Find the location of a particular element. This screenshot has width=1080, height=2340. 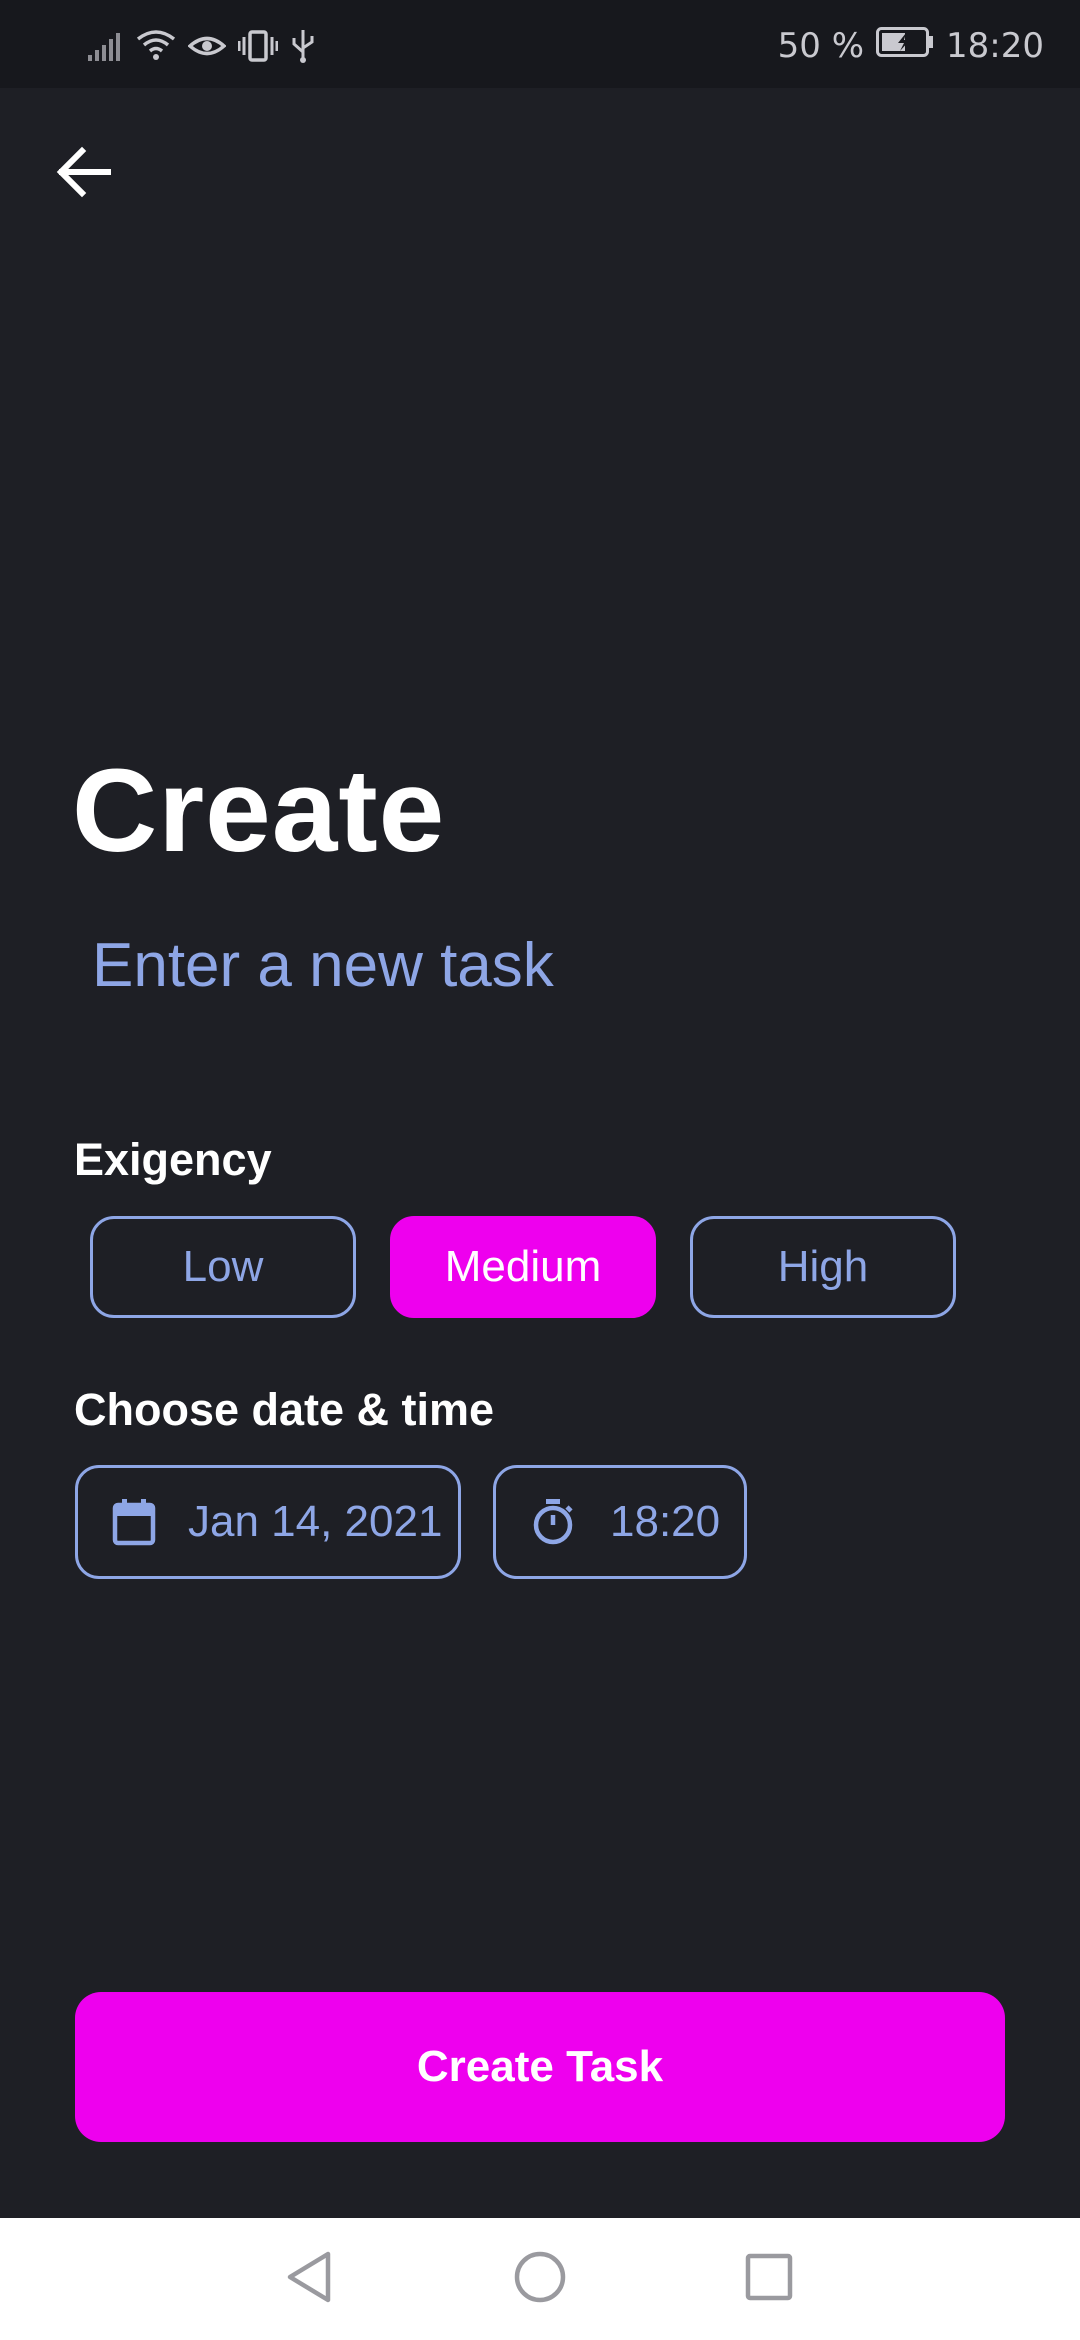

calendar-icon is located at coordinates (134, 1522).